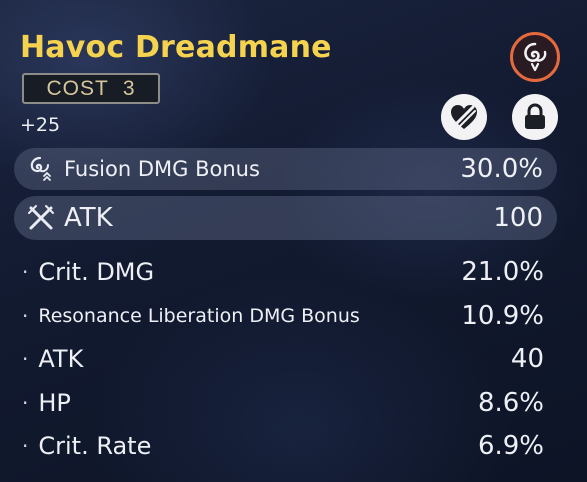  What do you see at coordinates (283, 446) in the screenshot?
I see `sub-stat-row: · Crit. Rate 6.9%` at bounding box center [283, 446].